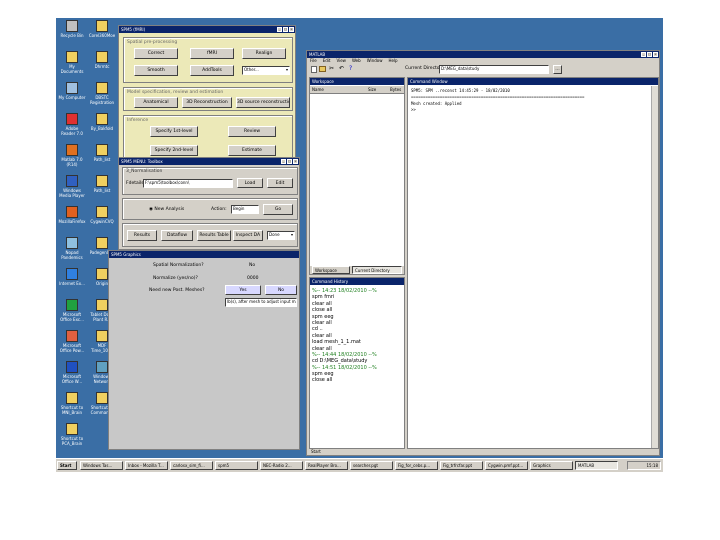 The width and height of the screenshot is (720, 540). Describe the element at coordinates (322, 69) in the screenshot. I see `open-folder-icon` at that location.